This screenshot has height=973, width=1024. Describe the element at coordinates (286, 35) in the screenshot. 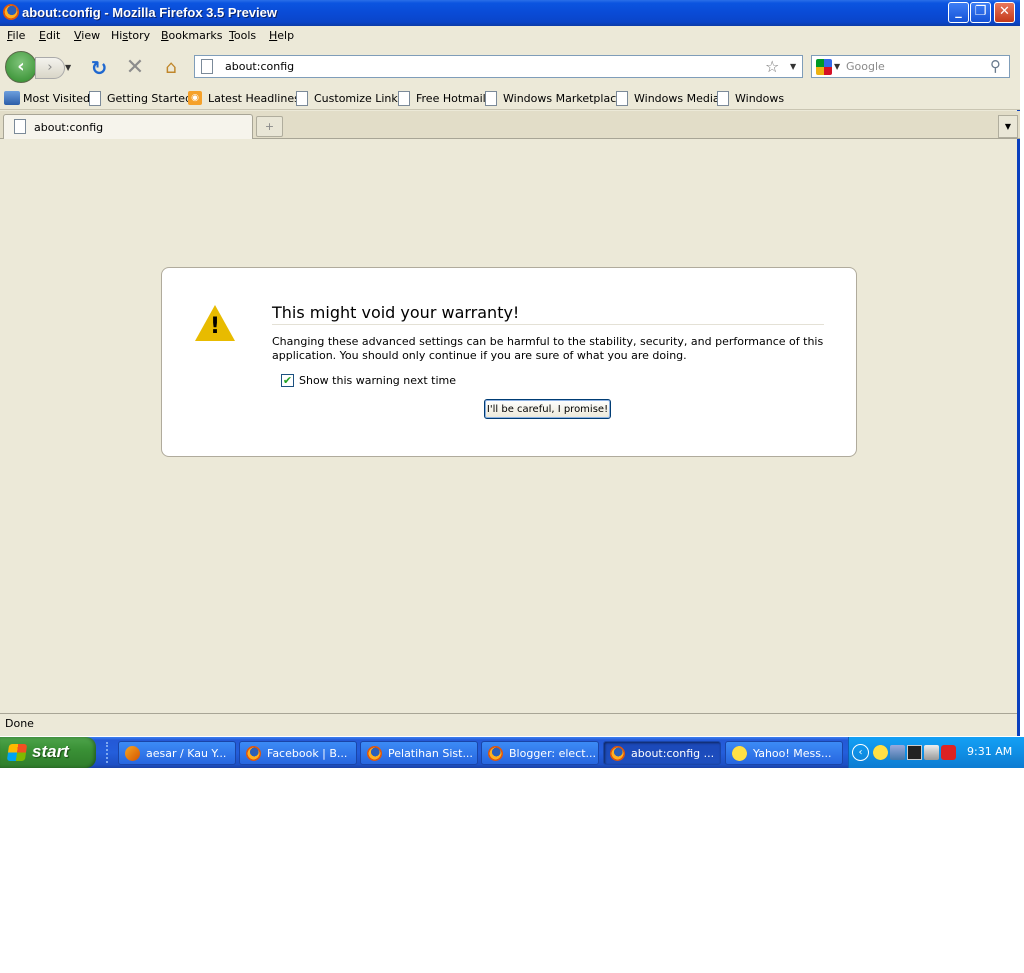

I see `menu-help-label: elp` at that location.